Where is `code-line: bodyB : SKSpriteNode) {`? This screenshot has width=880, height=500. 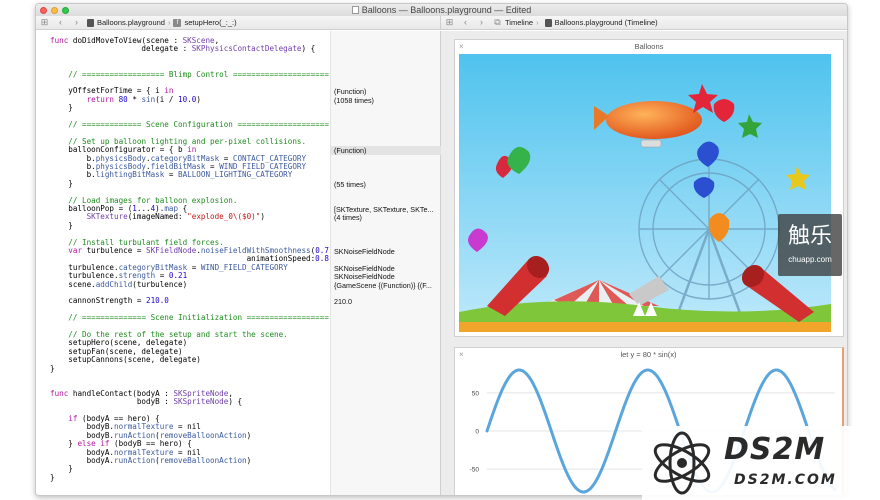
code-line: bodyB : SKSpriteNode) { is located at coordinates (146, 401).